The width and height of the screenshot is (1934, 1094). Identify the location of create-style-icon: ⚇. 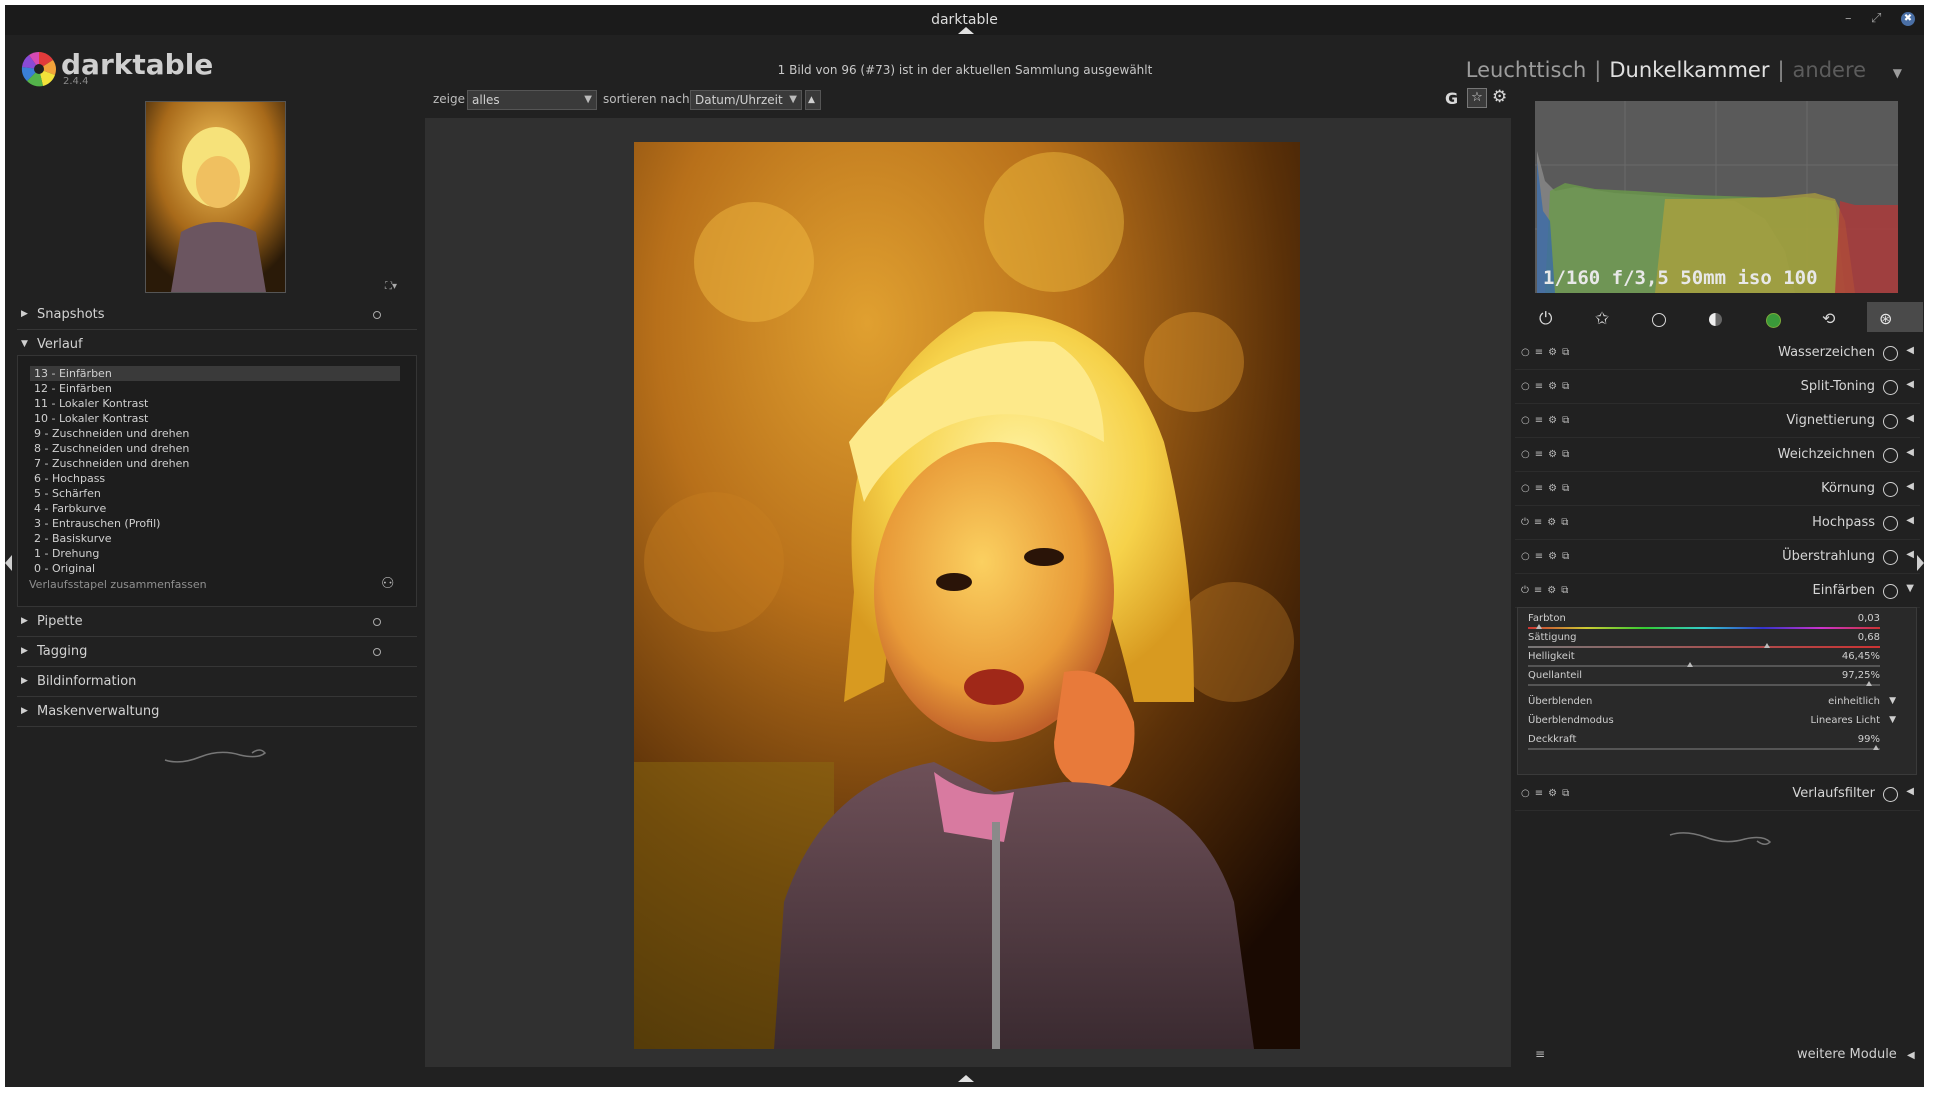
(387, 583).